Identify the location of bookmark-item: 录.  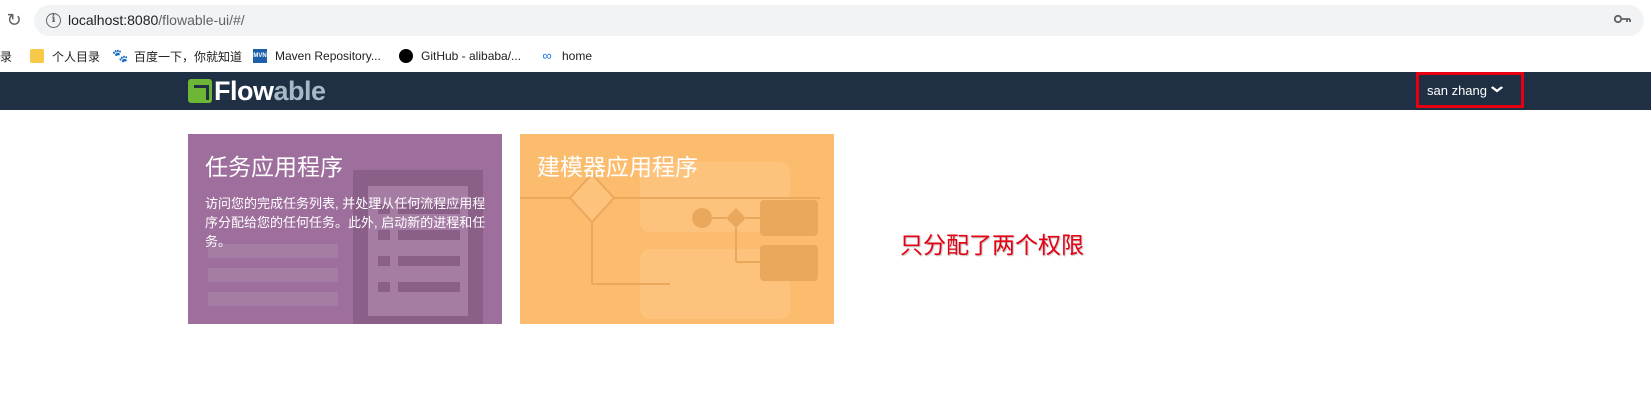
(6, 56).